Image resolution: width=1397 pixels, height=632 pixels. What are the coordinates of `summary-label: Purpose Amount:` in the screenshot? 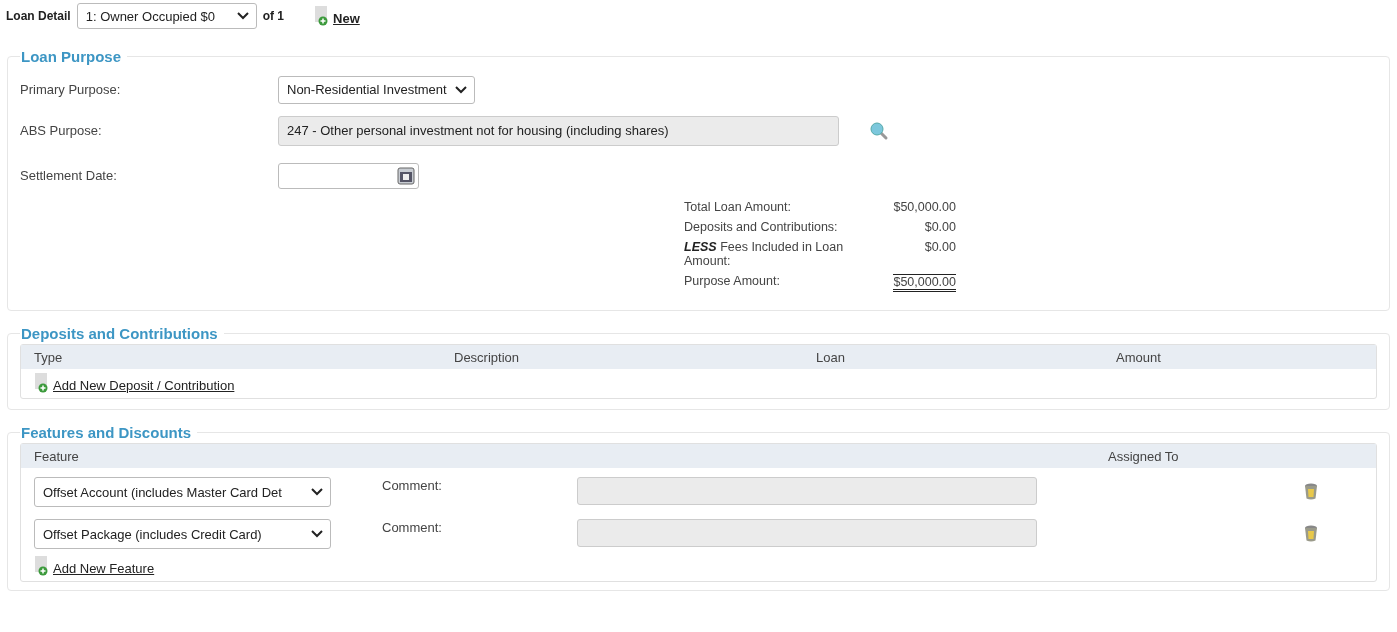 It's located at (732, 282).